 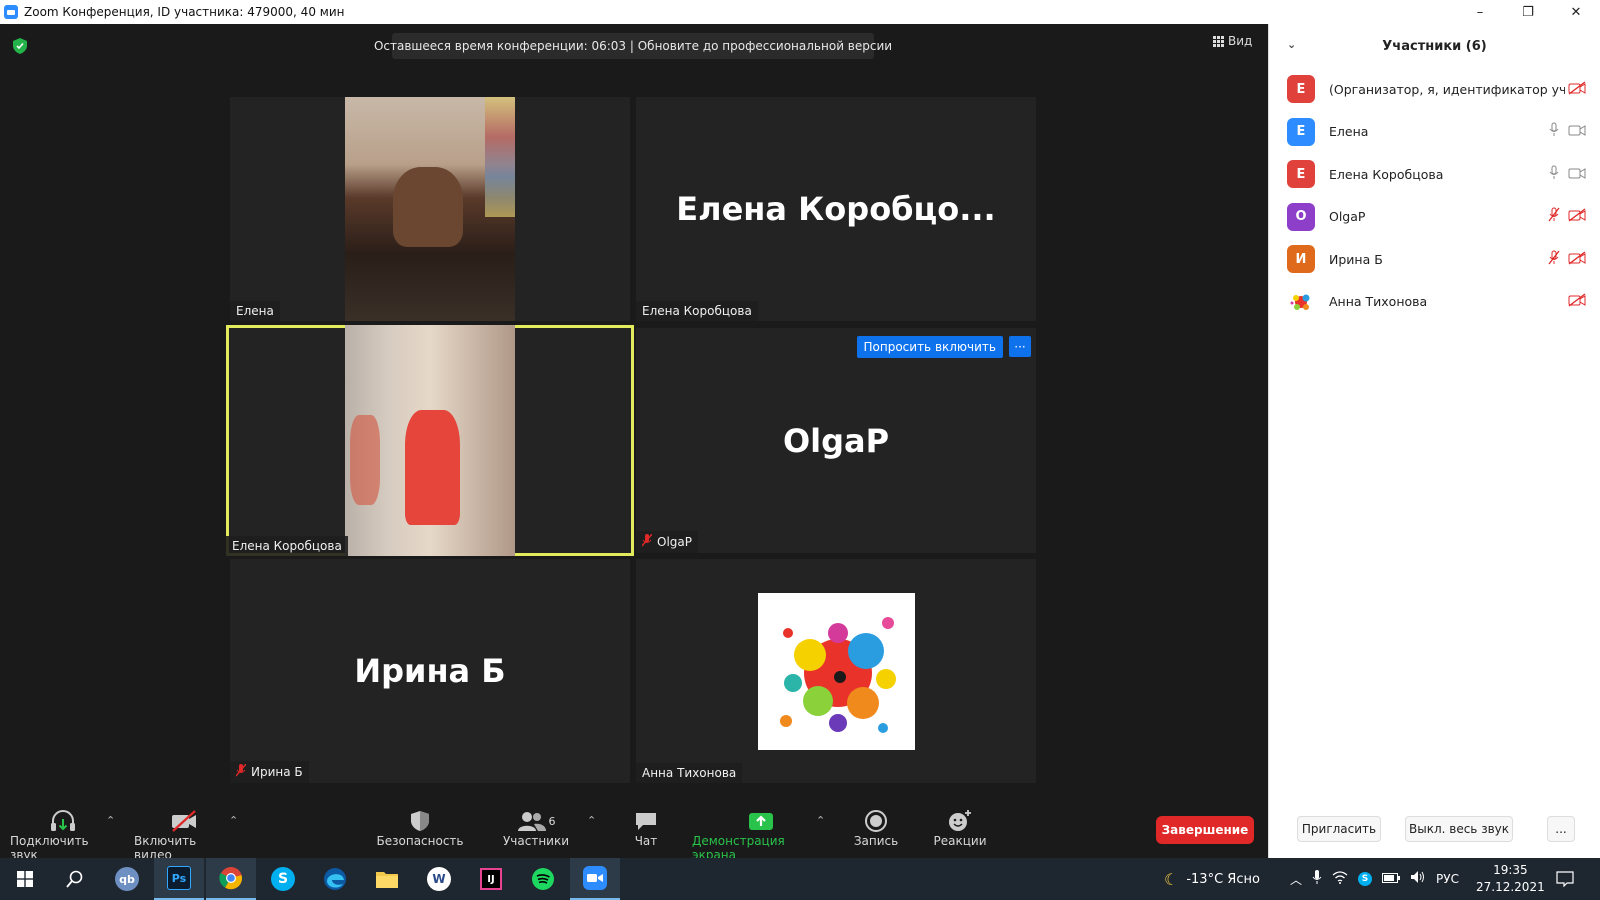 I want to click on zoom-taskbar-icon, so click(x=595, y=879).